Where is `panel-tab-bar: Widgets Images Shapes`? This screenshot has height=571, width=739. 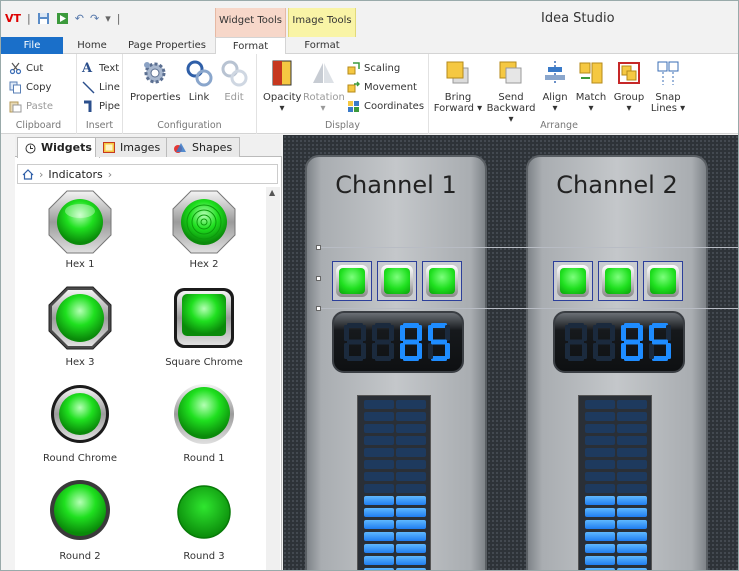
panel-tab-bar: Widgets Images Shapes is located at coordinates (148, 146).